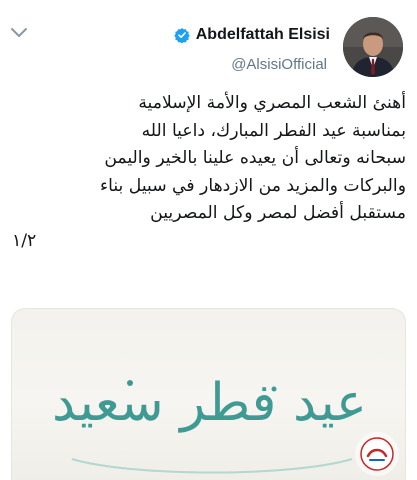  I want to click on eid-greeting: عيد فطر سعيد, so click(209, 403).